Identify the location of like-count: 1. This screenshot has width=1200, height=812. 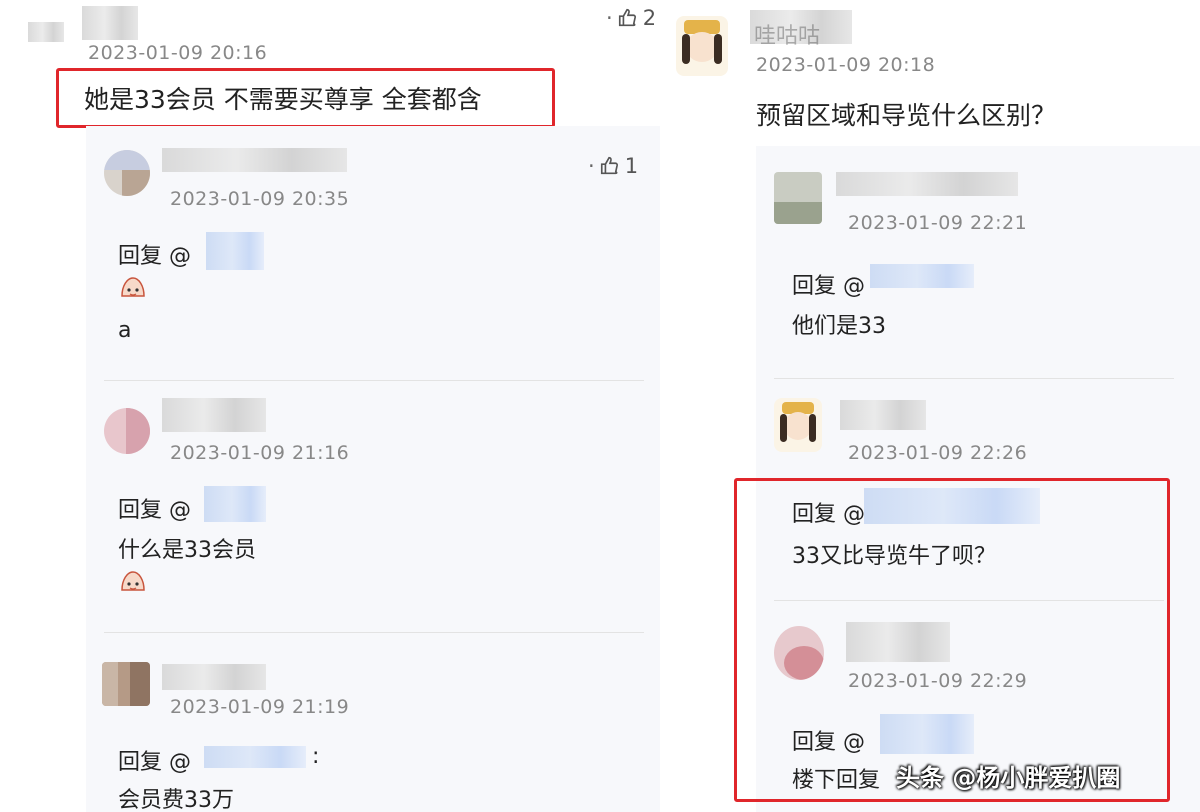
(631, 166).